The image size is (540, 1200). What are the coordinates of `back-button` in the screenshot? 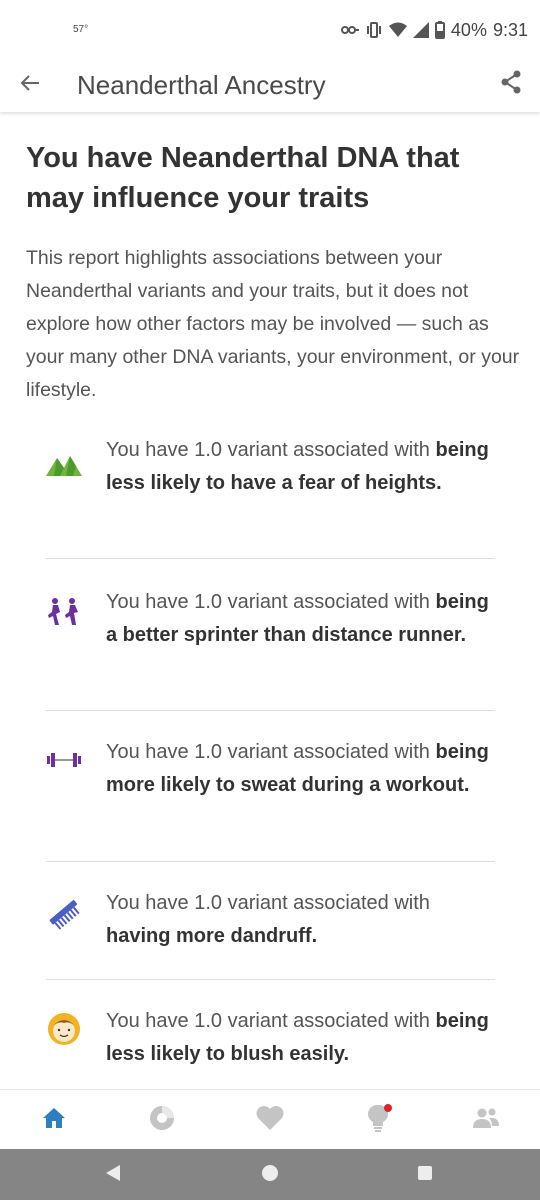 It's located at (30, 85).